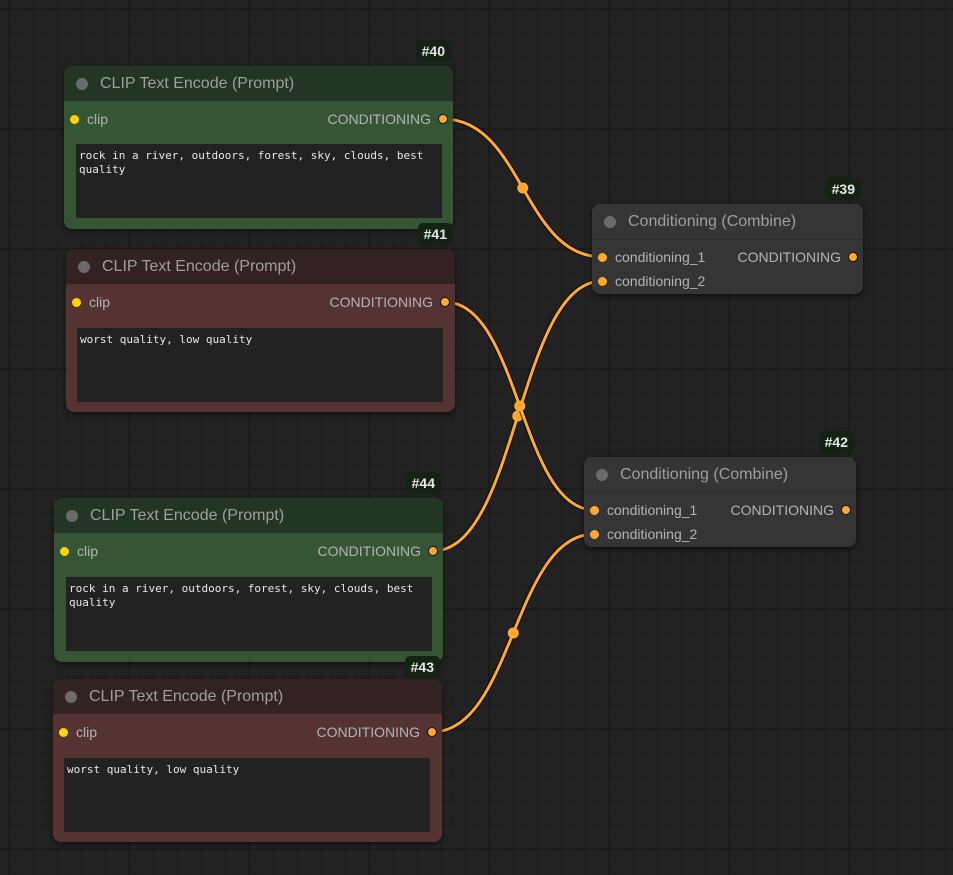  I want to click on node-id-badge: #40, so click(433, 51).